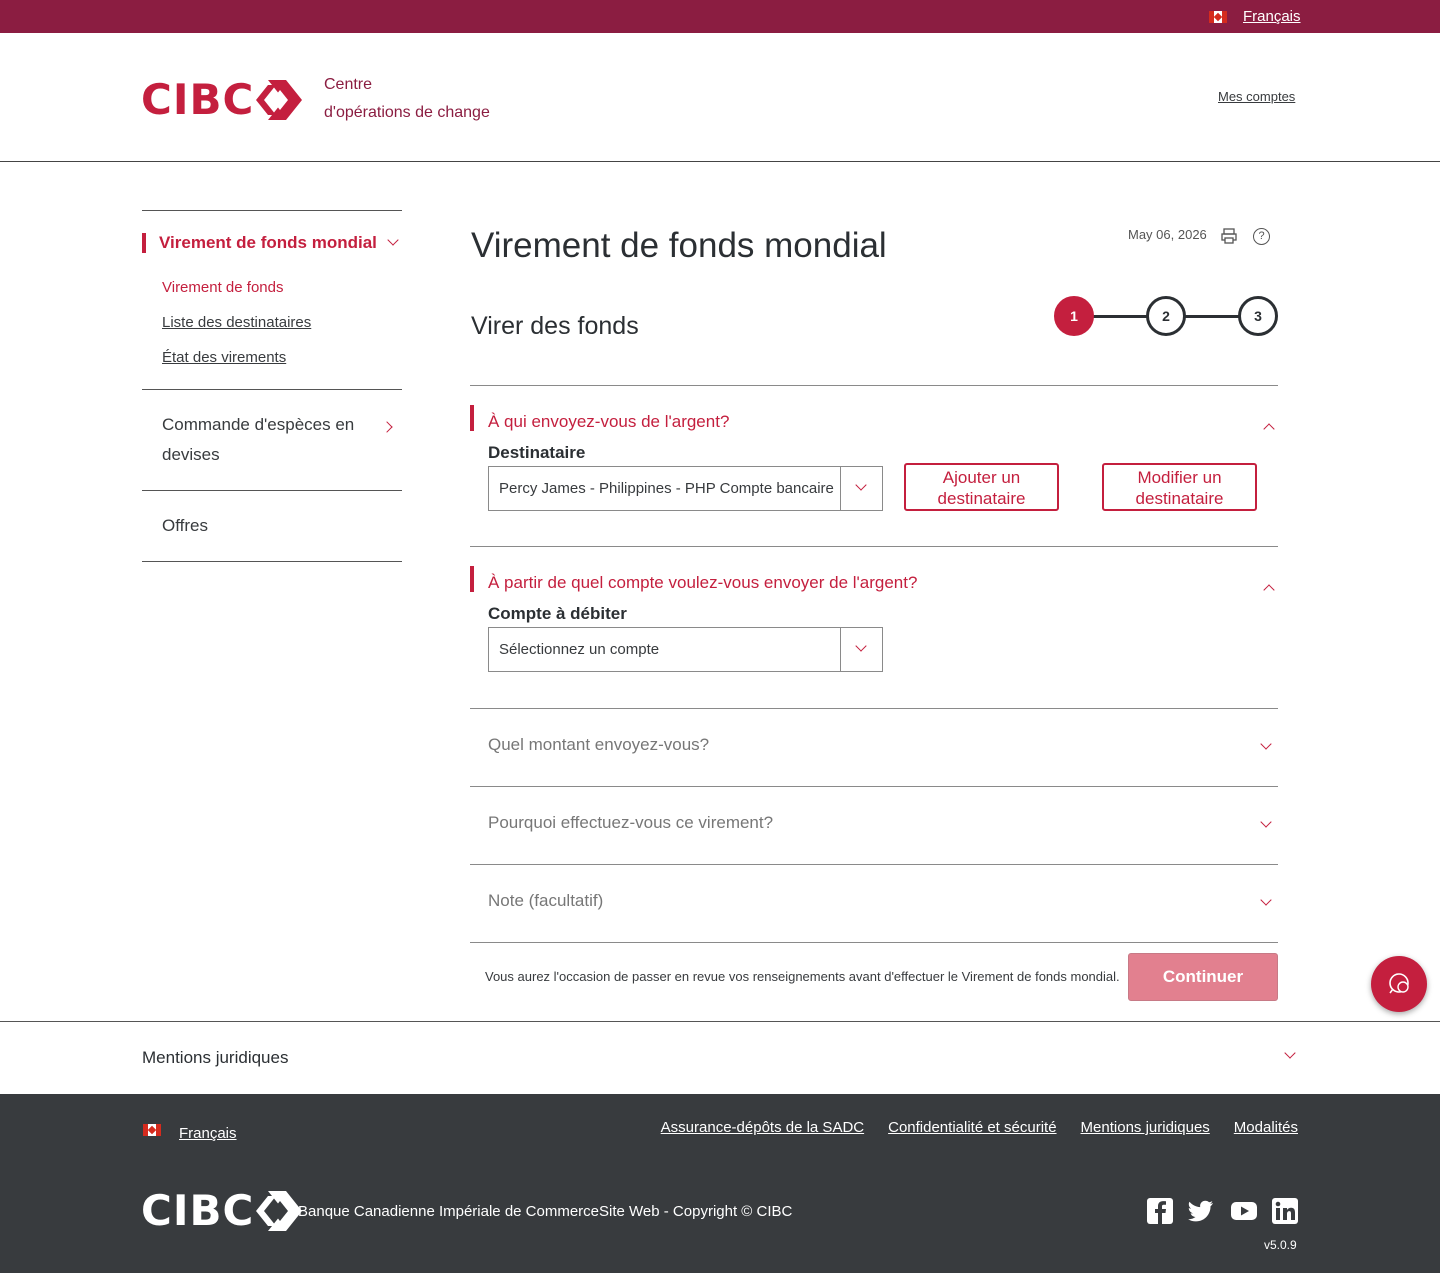 The image size is (1440, 1273). Describe the element at coordinates (981, 477) in the screenshot. I see `button-line1: Ajouter un` at that location.